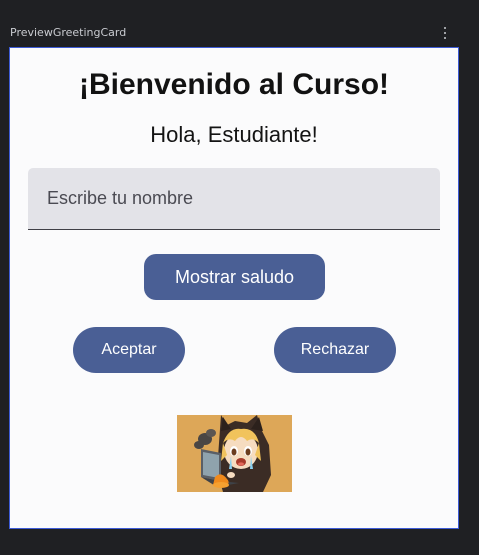 The height and width of the screenshot is (555, 479). What do you see at coordinates (239, 24) in the screenshot?
I see `preview-toolbar: PreviewGreetingCard` at bounding box center [239, 24].